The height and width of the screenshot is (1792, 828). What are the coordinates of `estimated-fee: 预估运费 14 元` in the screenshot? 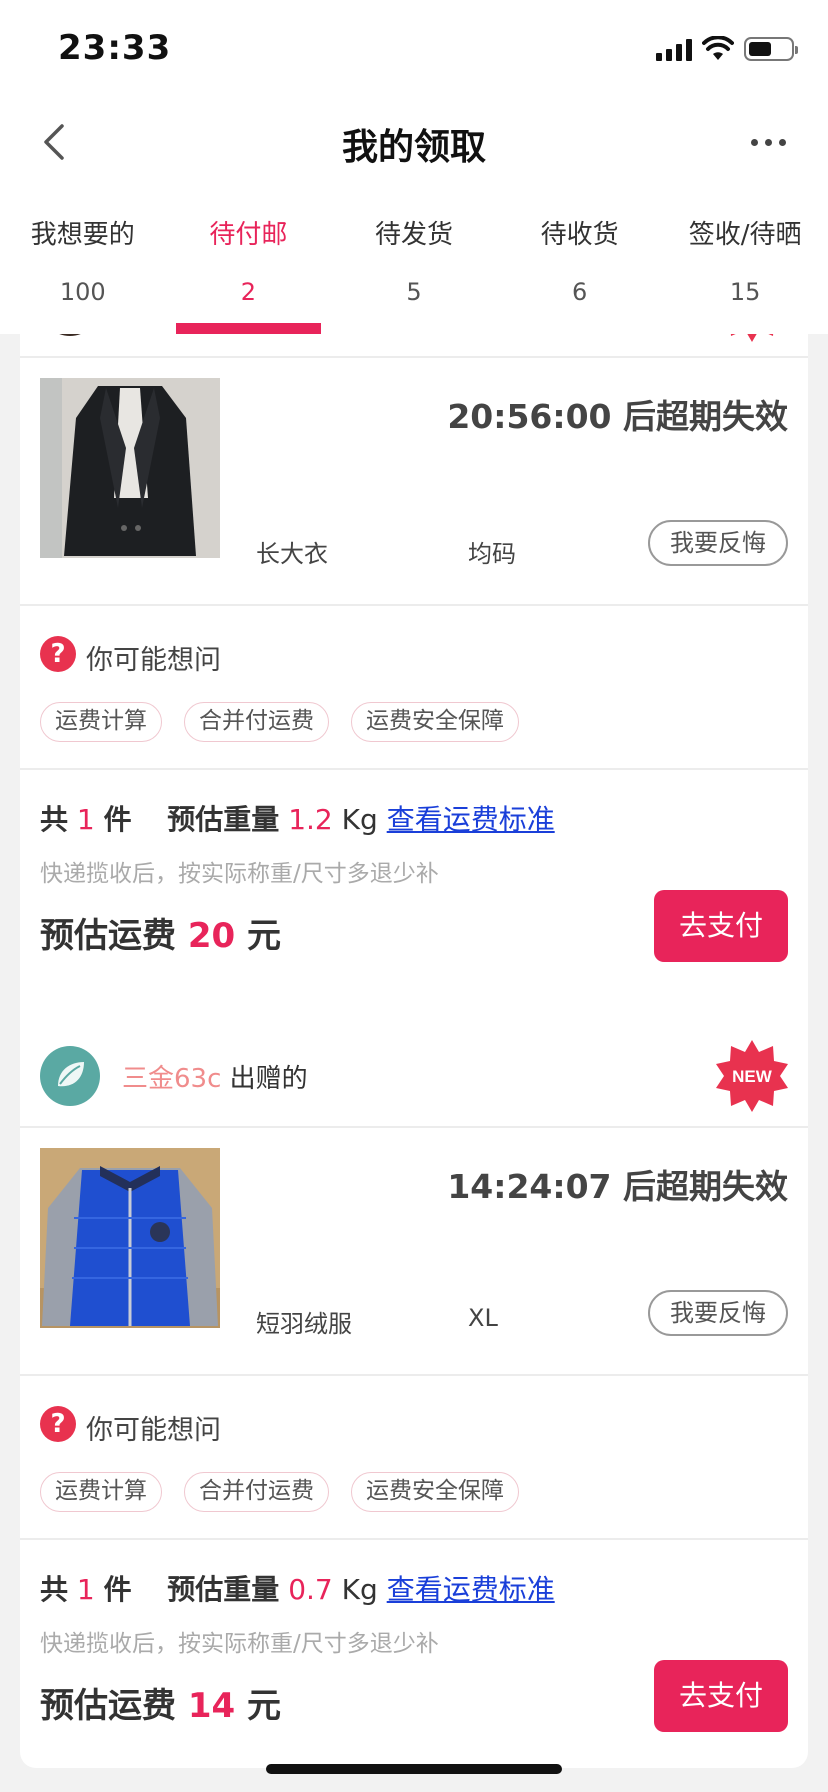 It's located at (161, 1706).